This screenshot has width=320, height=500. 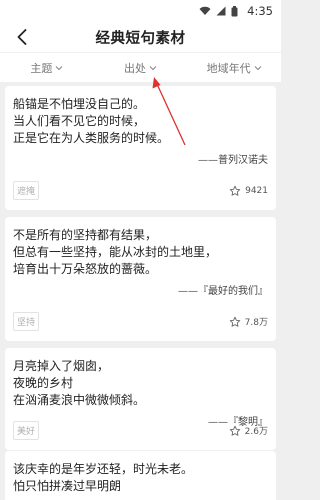 What do you see at coordinates (26, 321) in the screenshot?
I see `tag-badge: 坚持` at bounding box center [26, 321].